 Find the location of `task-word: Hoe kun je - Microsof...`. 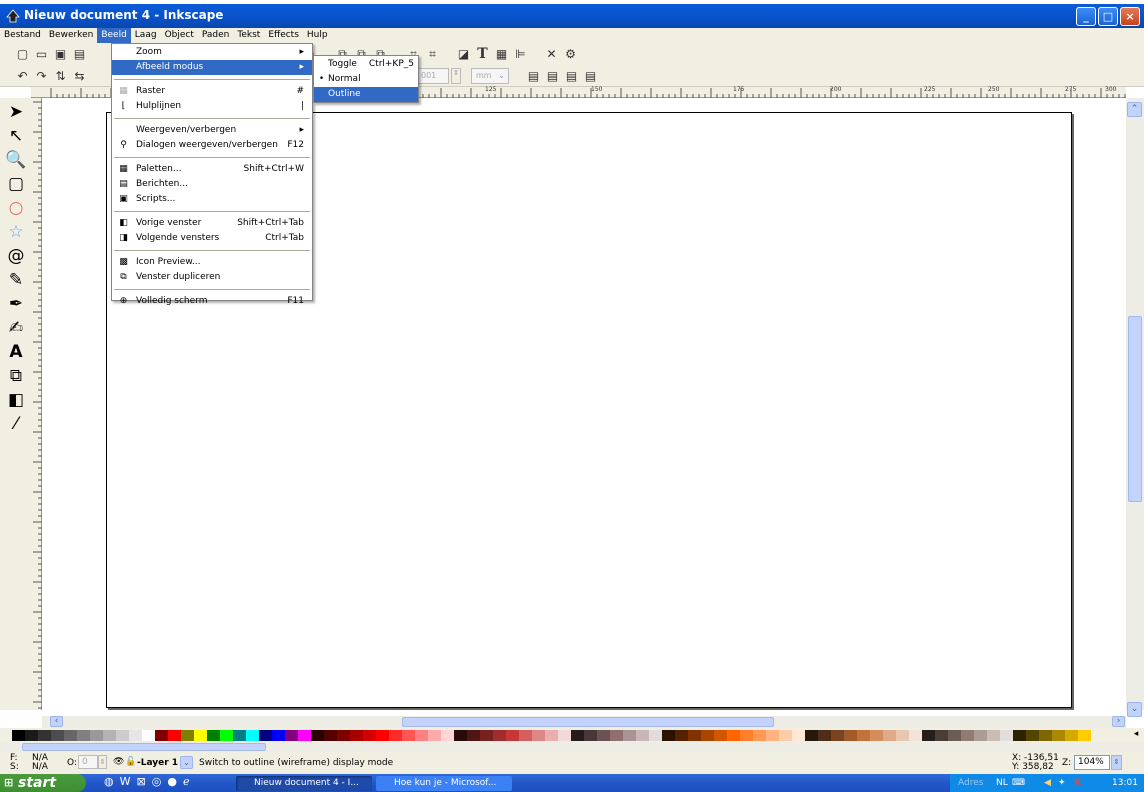

task-word: Hoe kun je - Microsof... is located at coordinates (444, 783).